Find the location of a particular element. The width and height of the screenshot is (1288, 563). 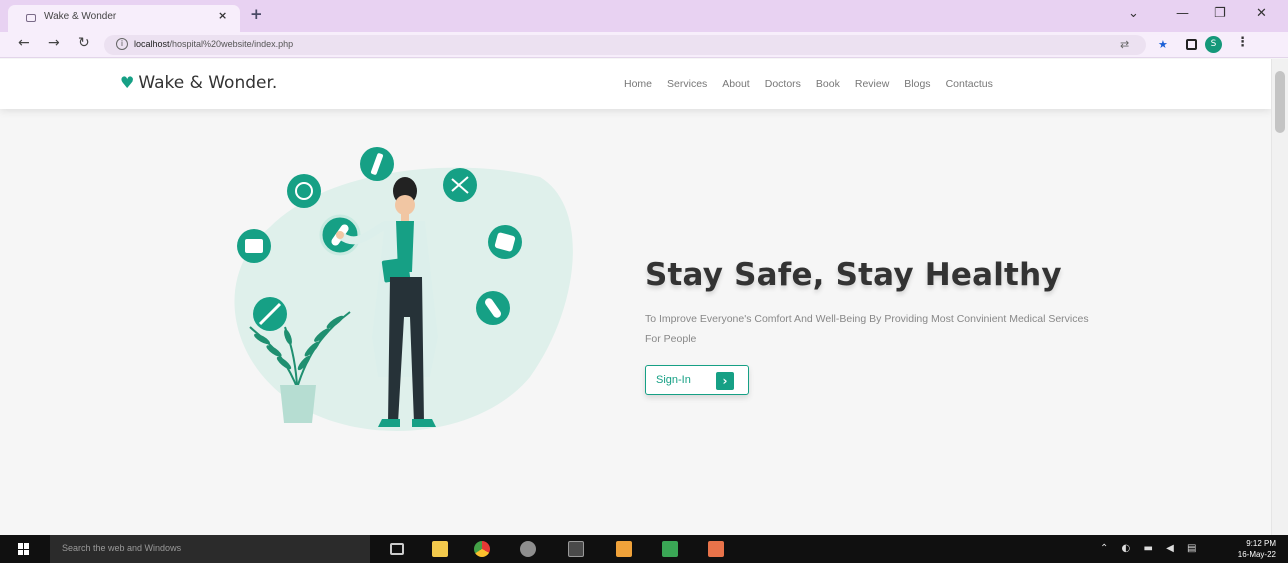

share-icon: ⇄ is located at coordinates (1124, 44).